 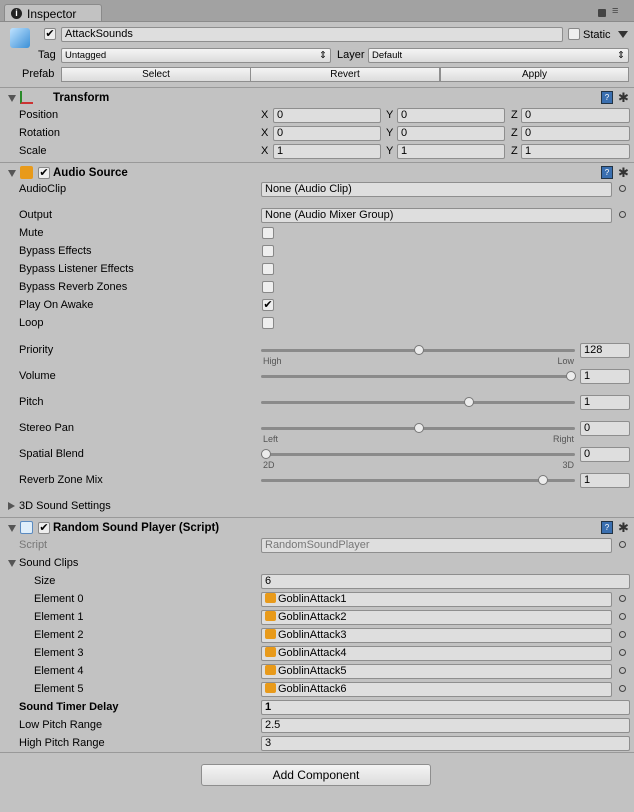 I want to click on divider, so click(x=317, y=752).